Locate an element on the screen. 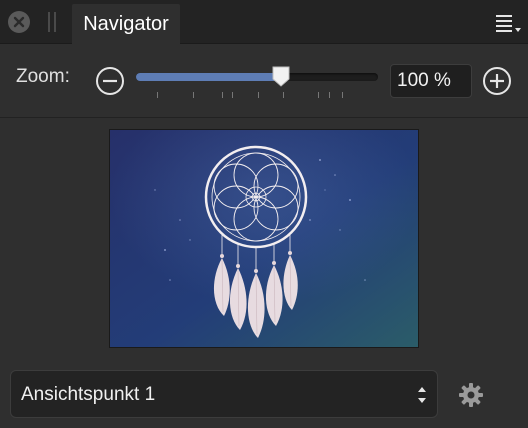  close-button is located at coordinates (19, 22).